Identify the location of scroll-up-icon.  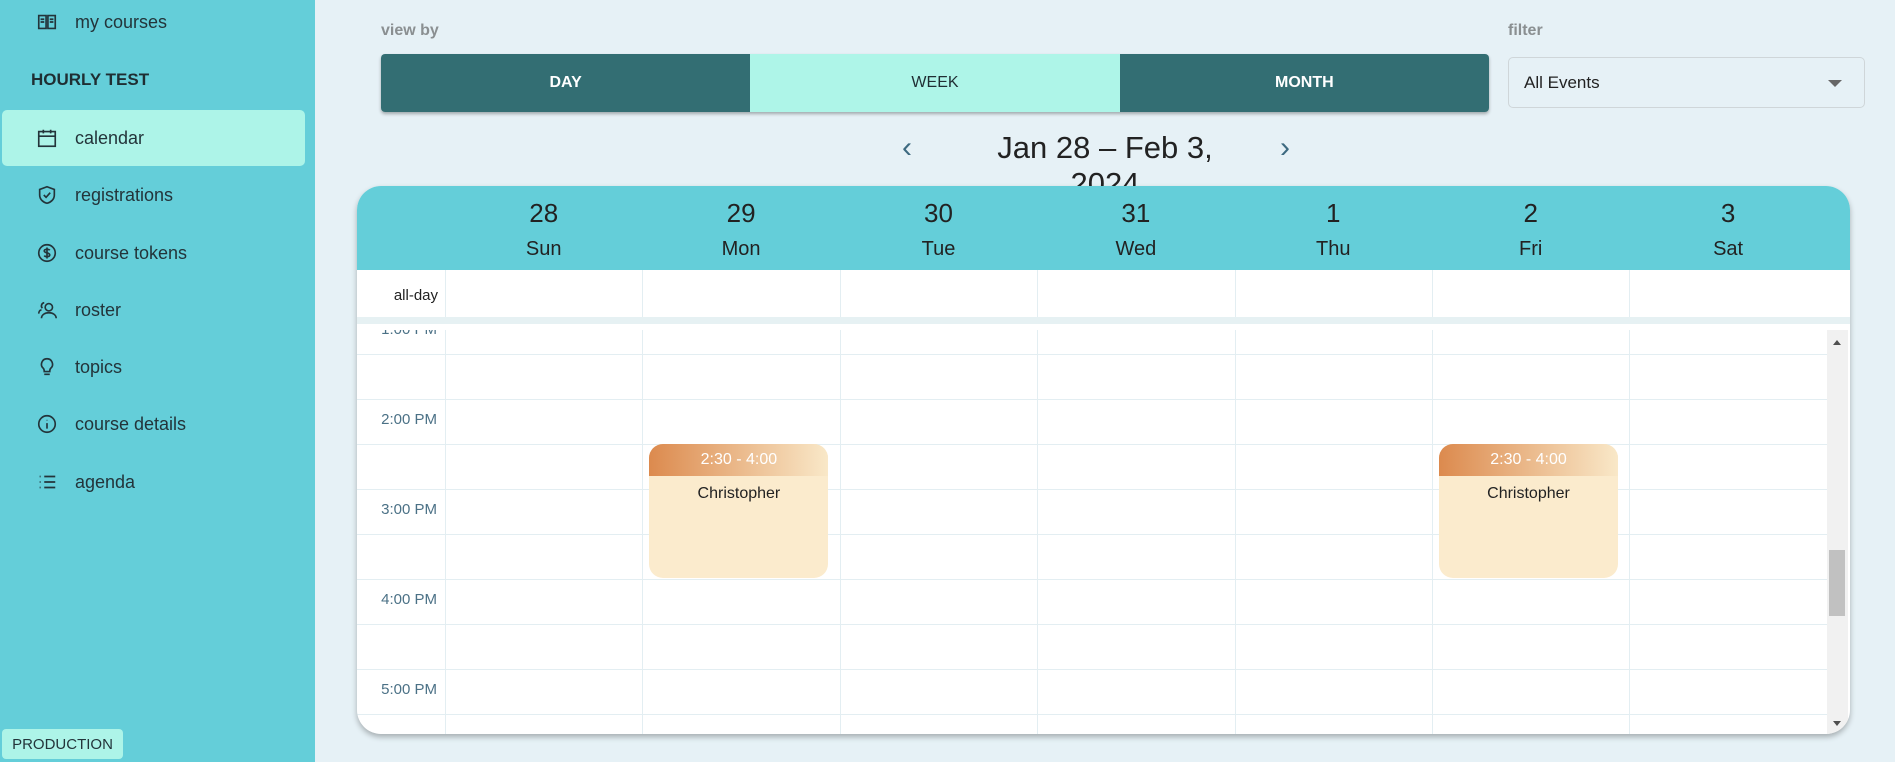
(1837, 342).